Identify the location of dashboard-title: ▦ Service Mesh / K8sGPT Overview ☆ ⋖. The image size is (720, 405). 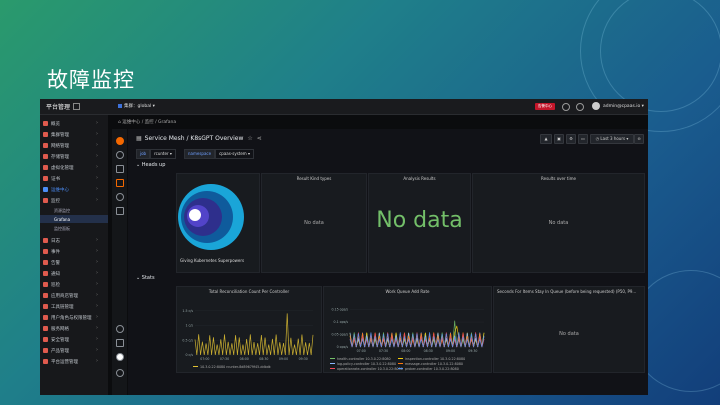
(199, 138).